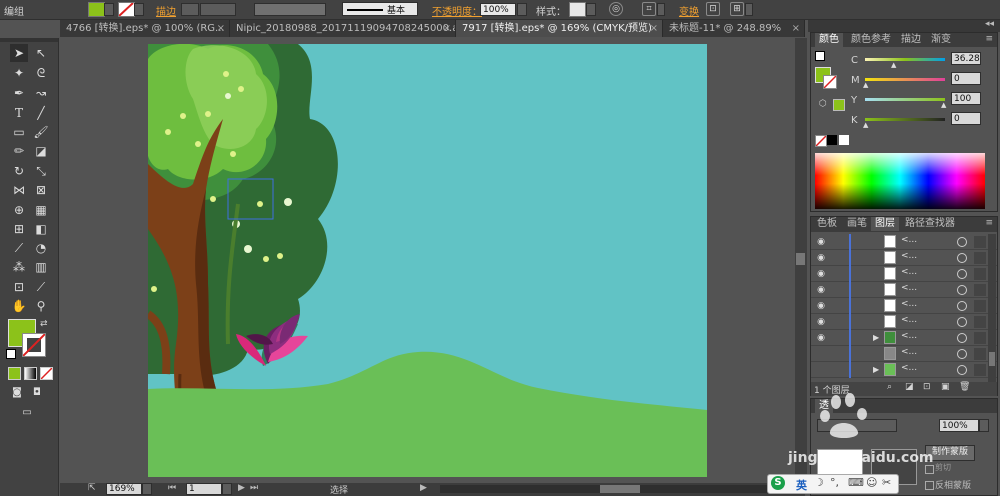 The width and height of the screenshot is (1000, 496). I want to click on transform-link: 变换, so click(689, 10).